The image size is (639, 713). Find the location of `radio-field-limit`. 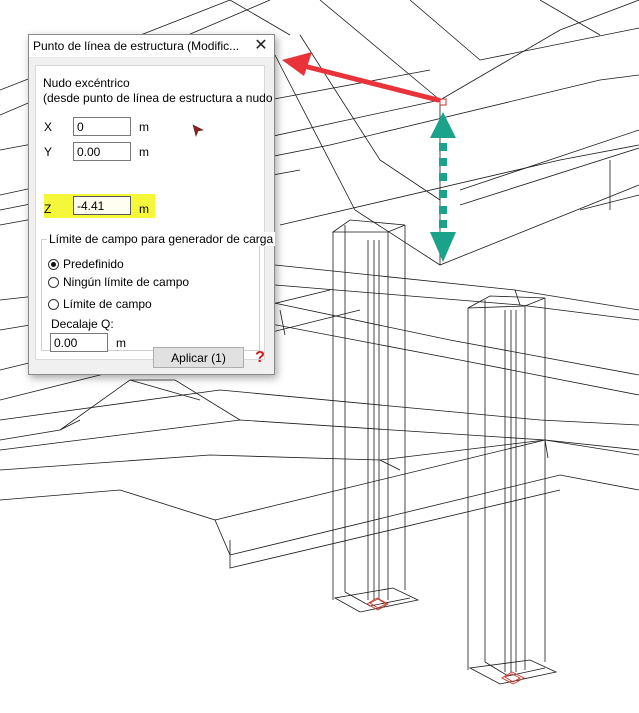

radio-field-limit is located at coordinates (53, 304).